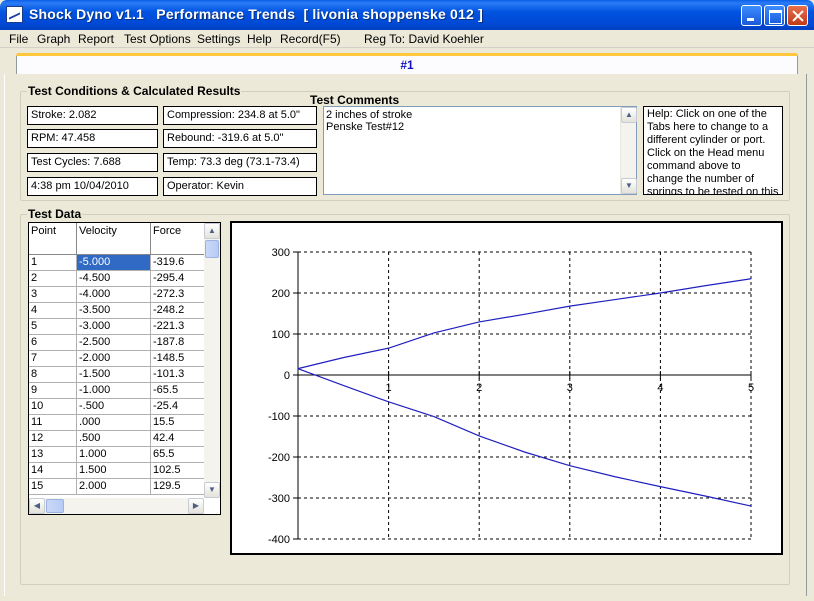 This screenshot has width=814, height=601. I want to click on table-row: 2 -4.500 -295.4, so click(117, 279).